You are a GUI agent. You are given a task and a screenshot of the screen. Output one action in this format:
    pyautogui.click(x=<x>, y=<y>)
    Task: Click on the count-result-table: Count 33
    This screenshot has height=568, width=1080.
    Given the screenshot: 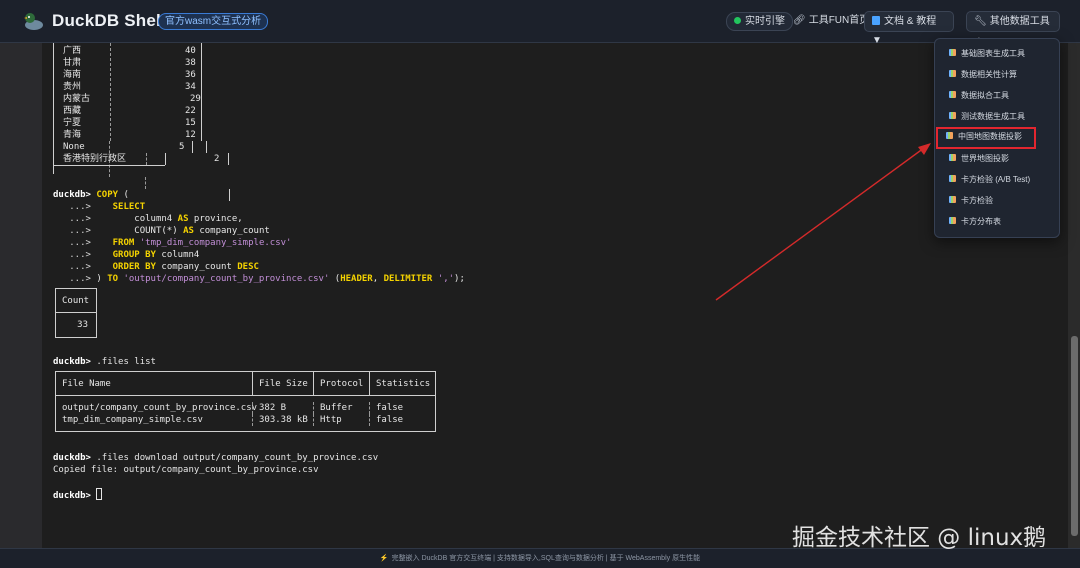 What is the action you would take?
    pyautogui.click(x=76, y=313)
    